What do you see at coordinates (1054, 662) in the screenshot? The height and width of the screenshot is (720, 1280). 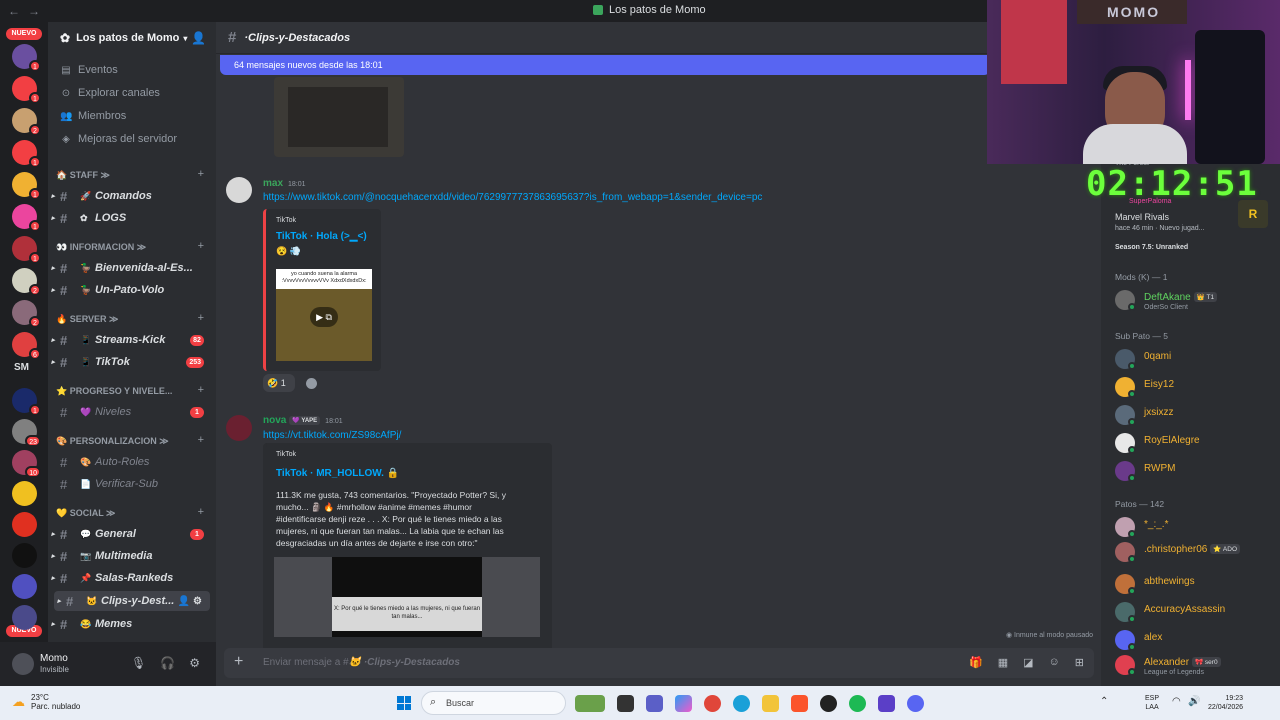 I see `emoji-icon: ☺` at bounding box center [1054, 662].